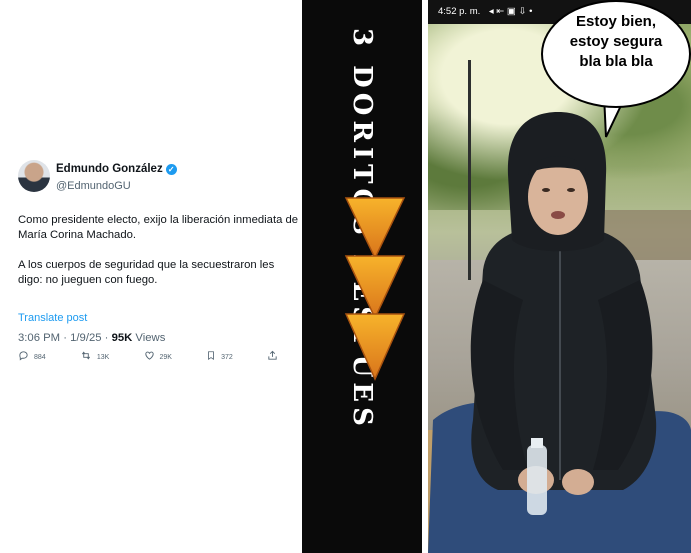 The height and width of the screenshot is (553, 691). Describe the element at coordinates (149, 338) in the screenshot. I see `views-label: Views` at that location.